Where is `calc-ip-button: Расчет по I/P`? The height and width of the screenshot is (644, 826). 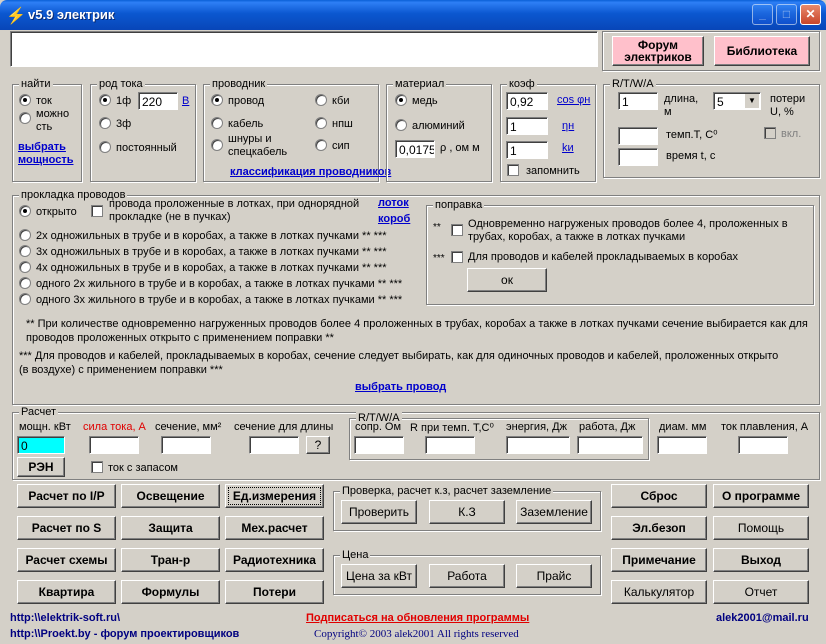 calc-ip-button: Расчет по I/P is located at coordinates (66, 496).